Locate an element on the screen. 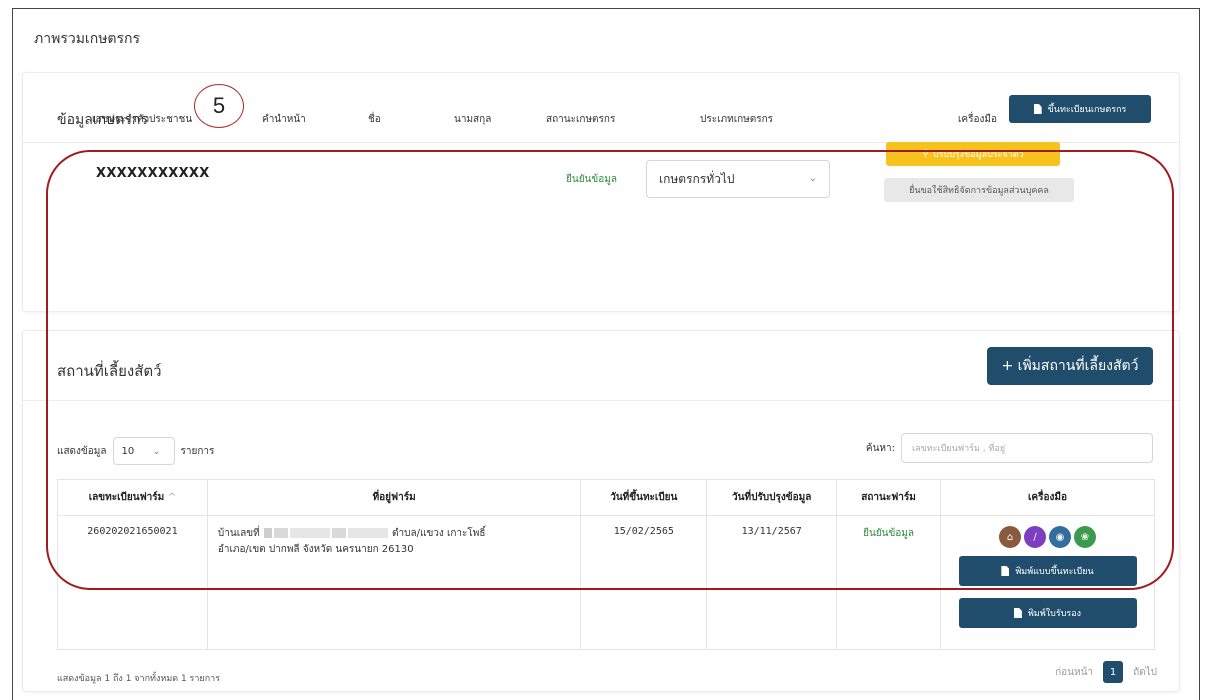 The width and height of the screenshot is (1211, 700). registered-date-cell: 15/02/2565 is located at coordinates (644, 582).